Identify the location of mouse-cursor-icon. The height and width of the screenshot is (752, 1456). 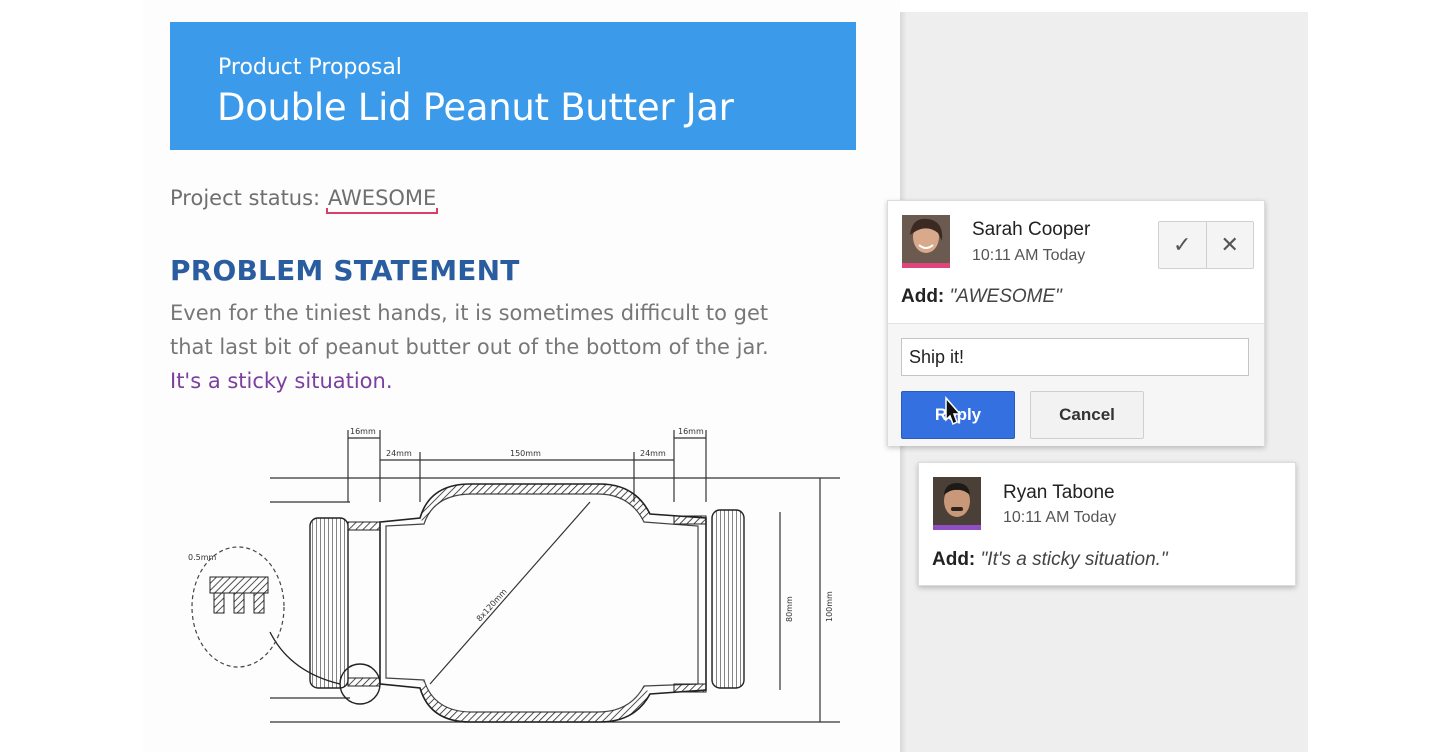
(953, 411).